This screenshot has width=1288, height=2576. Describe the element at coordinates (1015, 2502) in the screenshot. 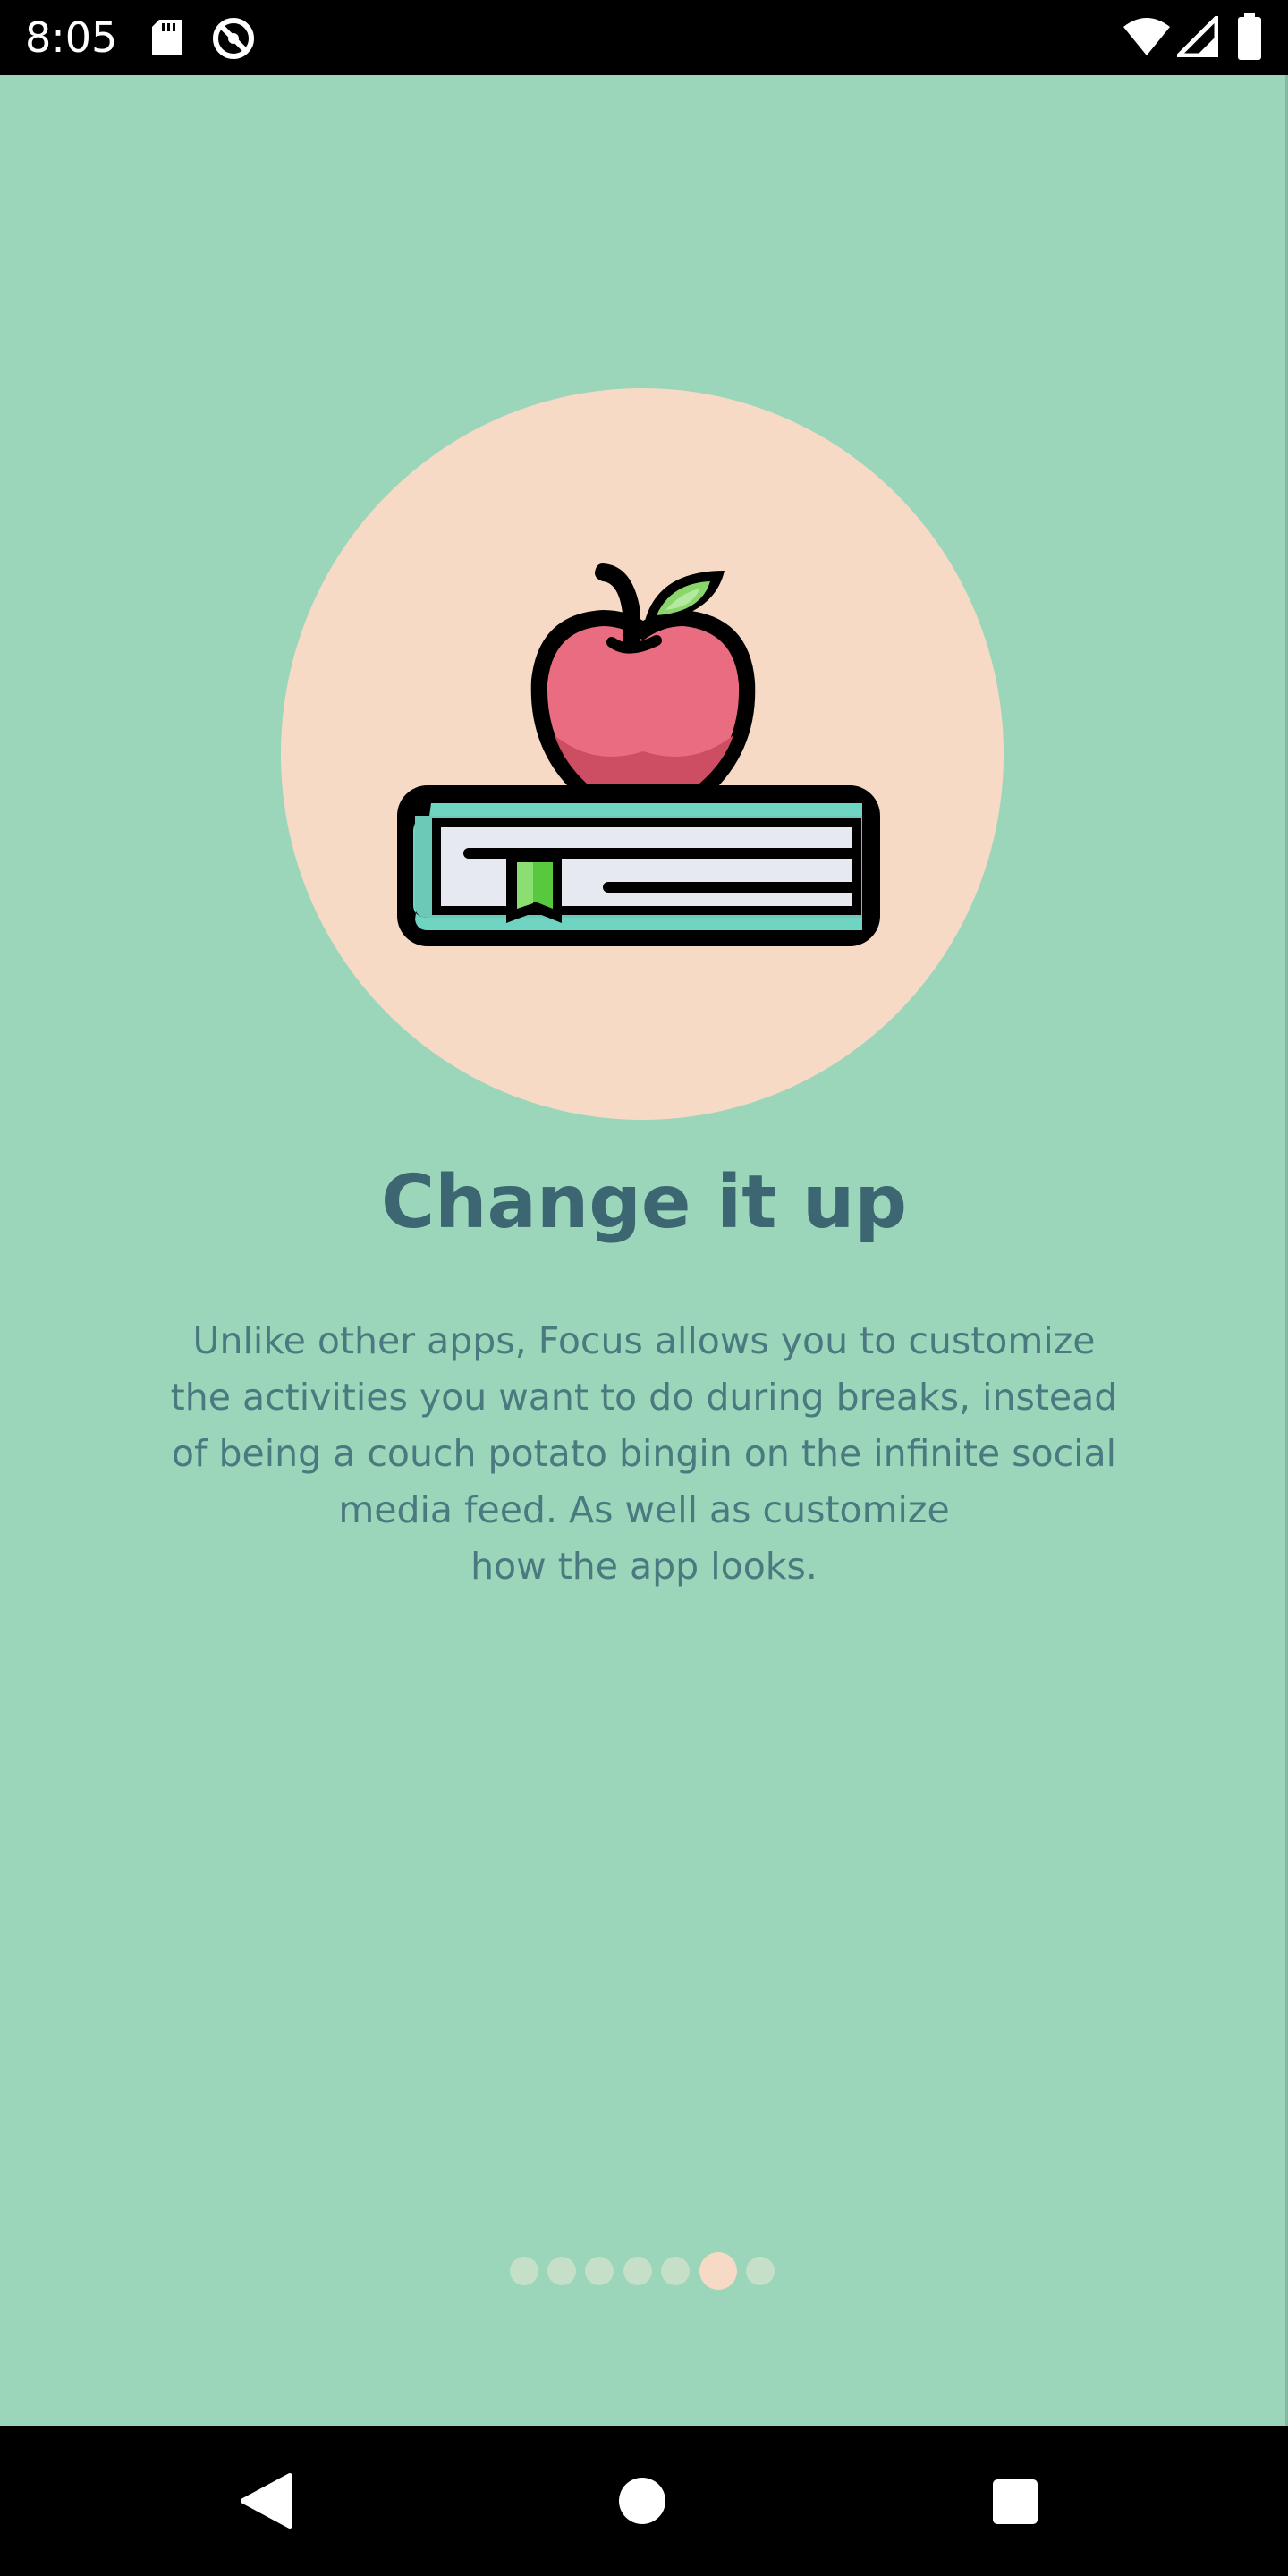

I see `recents-icon` at that location.